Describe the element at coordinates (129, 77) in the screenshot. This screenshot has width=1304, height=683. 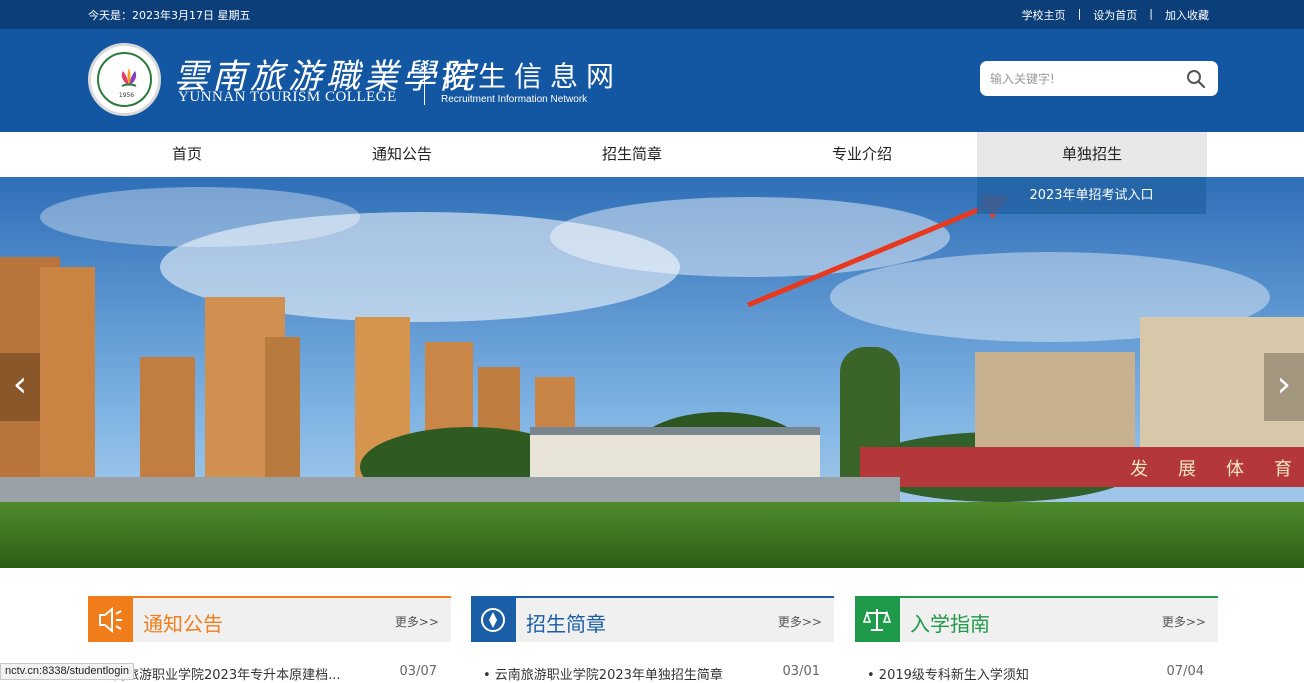
I see `logo-flower-icon` at that location.